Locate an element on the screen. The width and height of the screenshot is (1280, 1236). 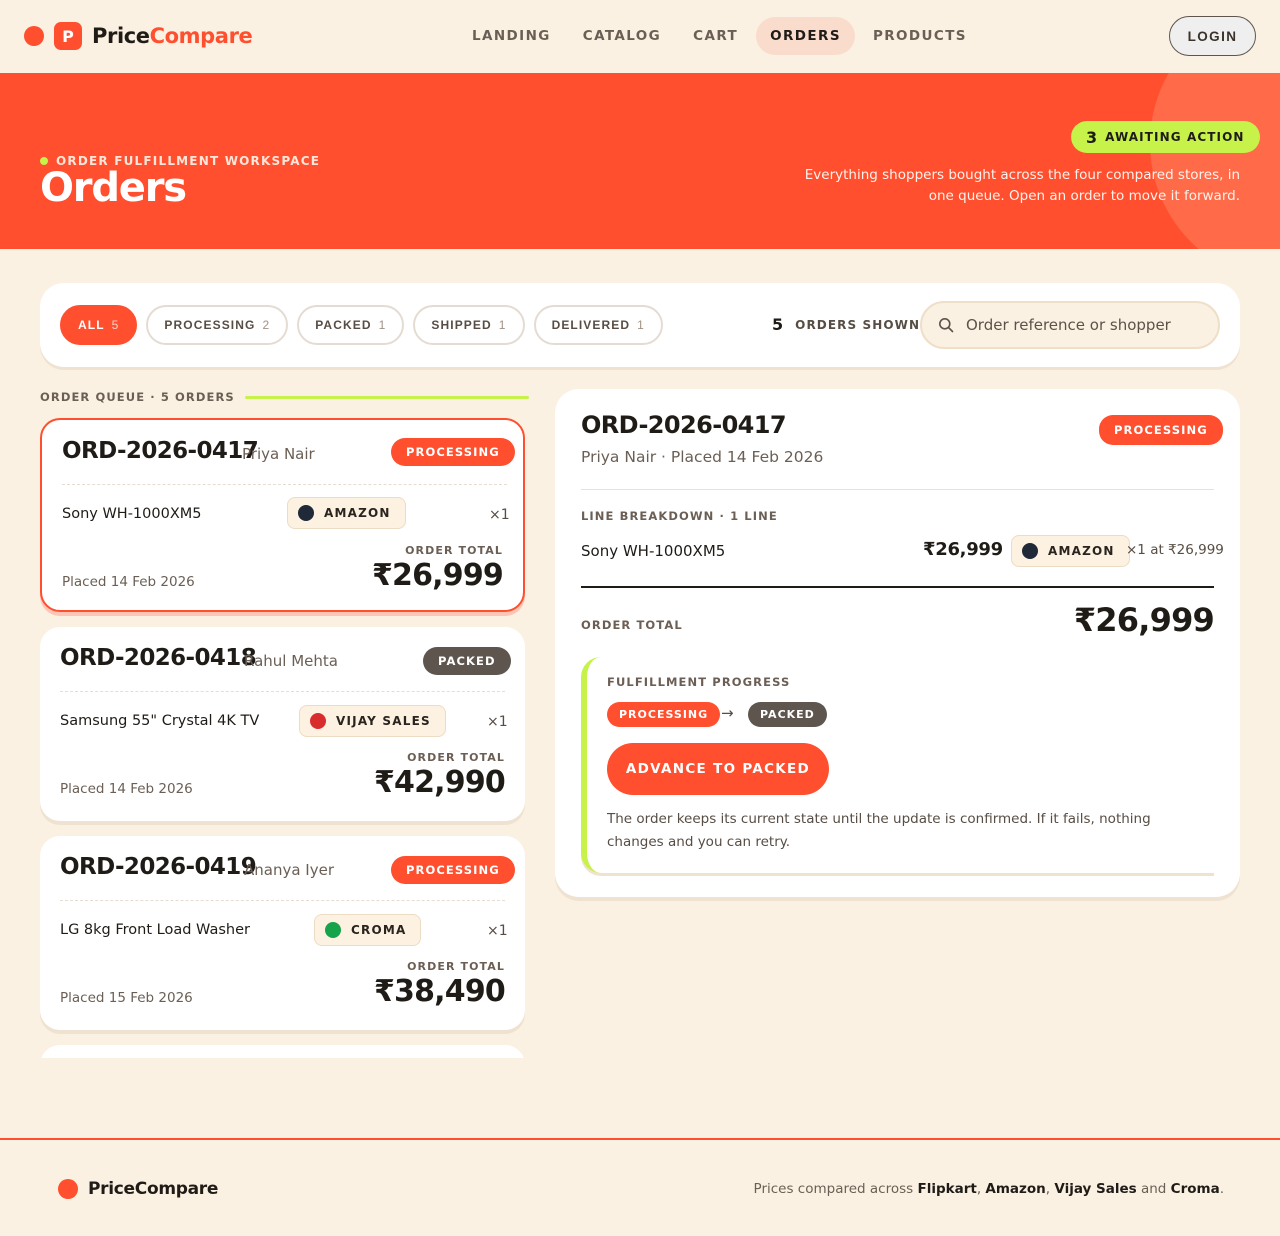
detail-subtitle: Priya Nair · Placed 14 Feb 2026 is located at coordinates (702, 457).